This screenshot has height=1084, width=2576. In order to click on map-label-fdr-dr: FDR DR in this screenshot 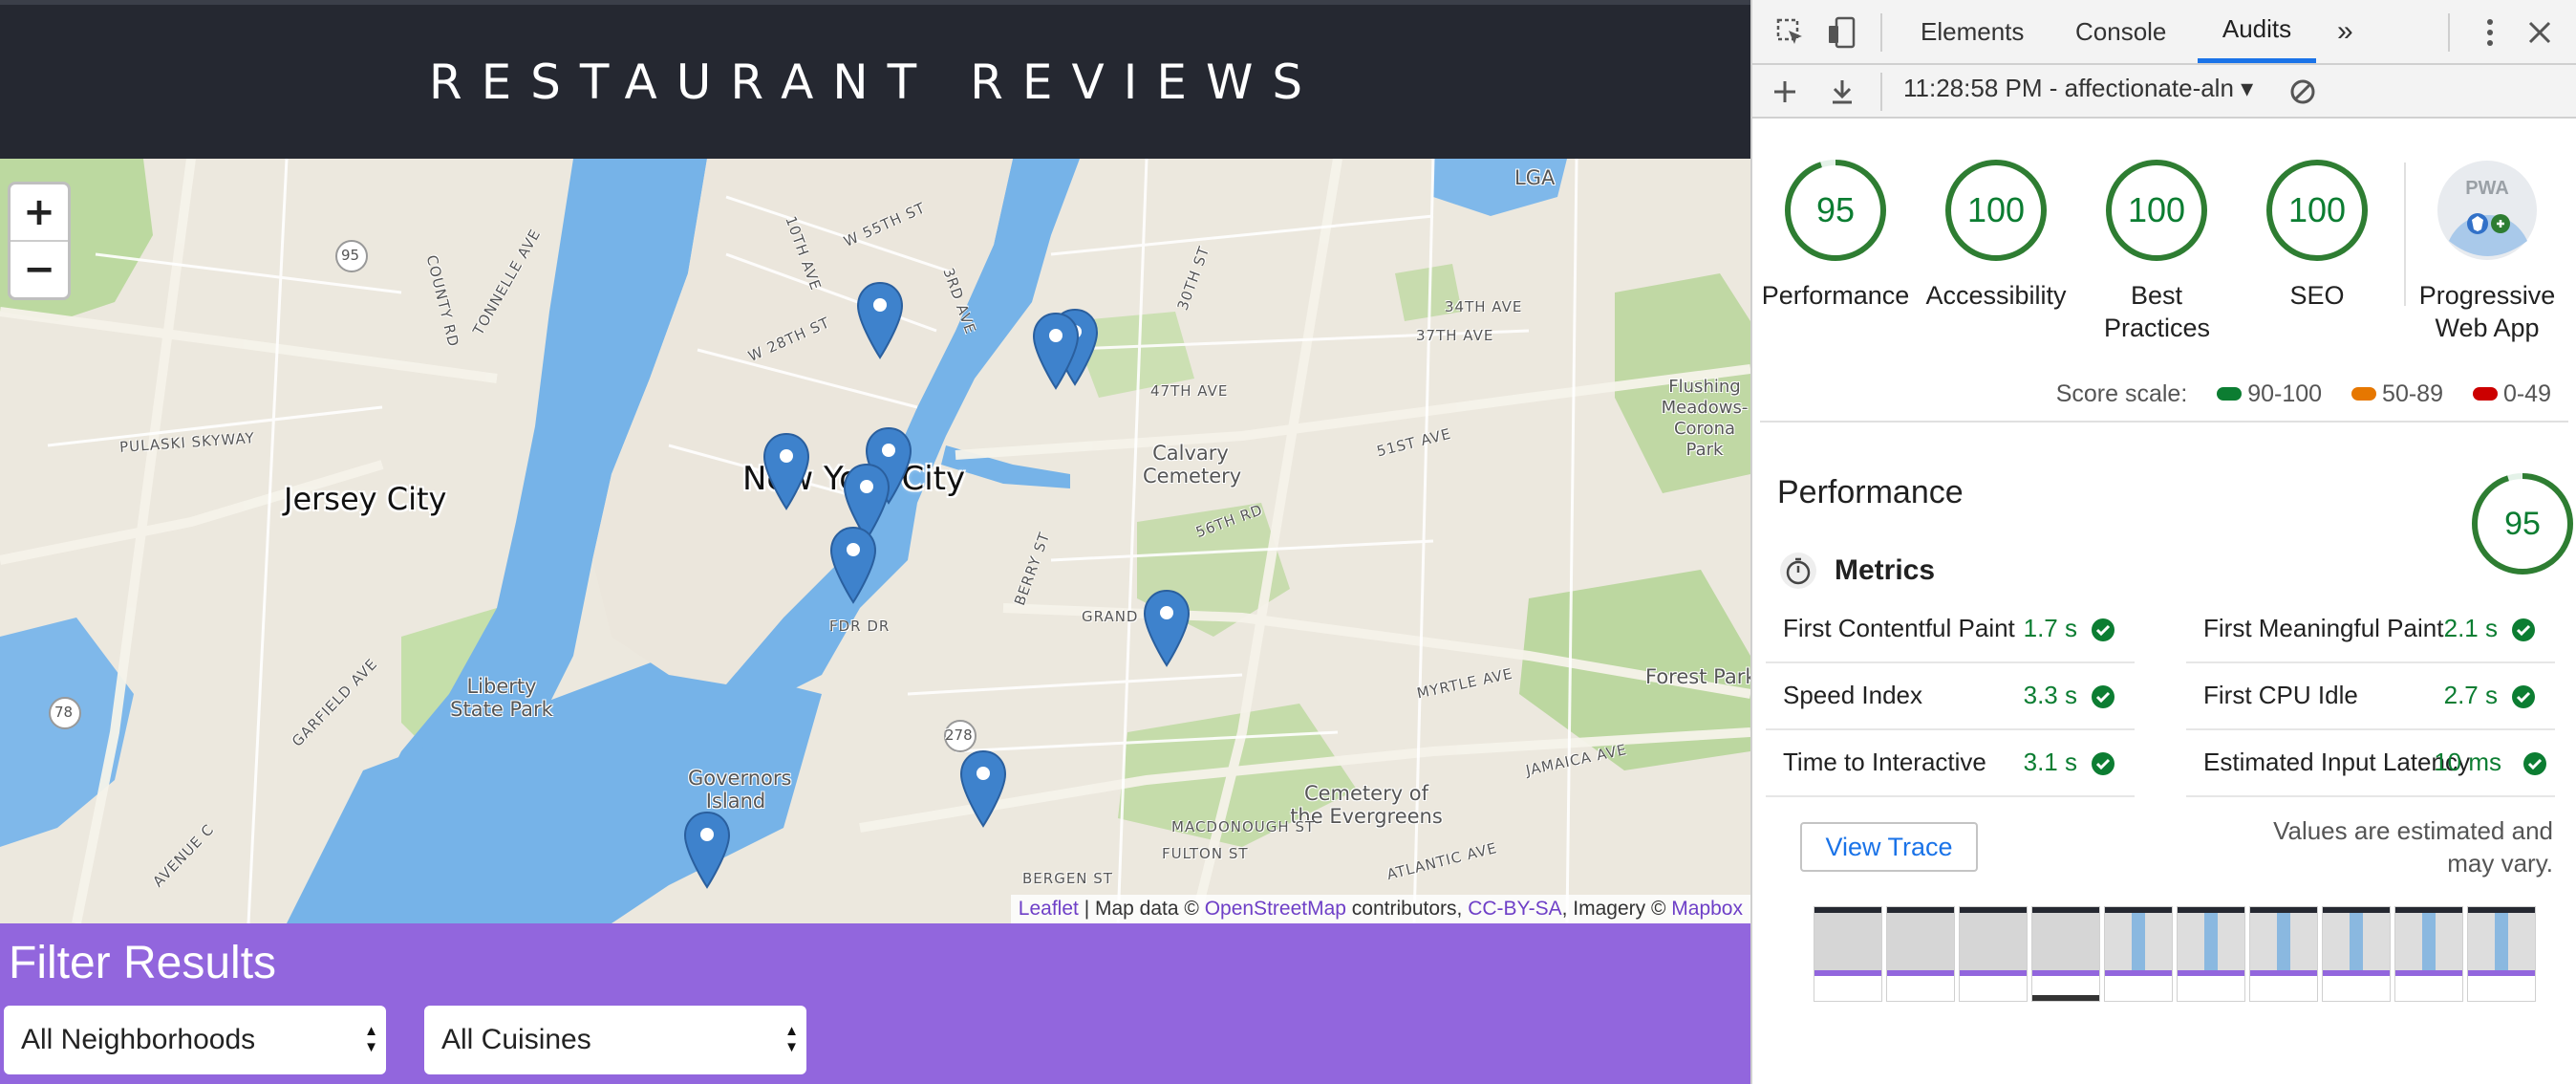, I will do `click(860, 626)`.